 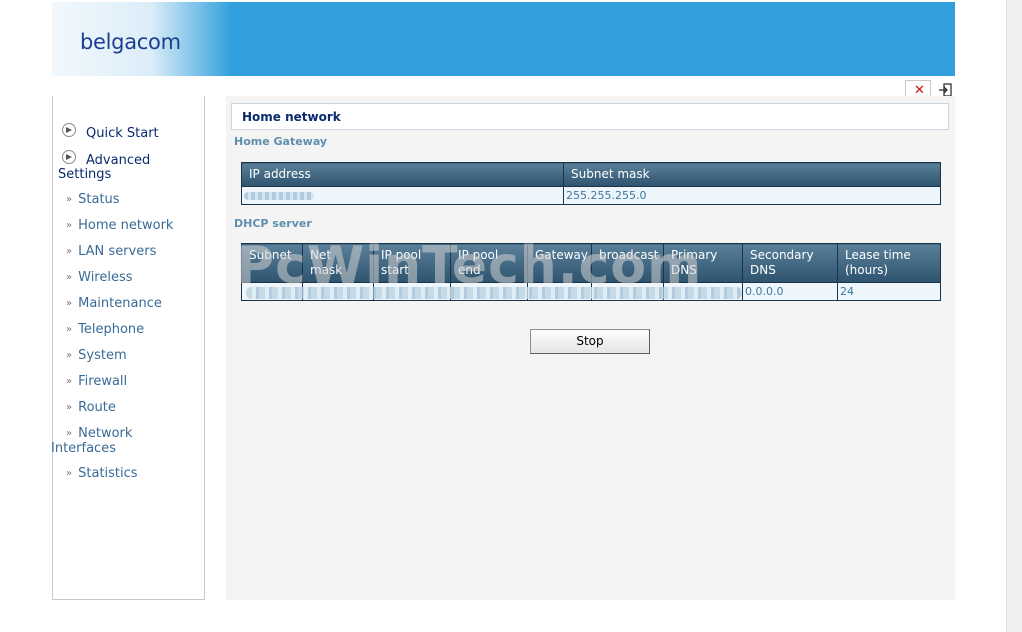 What do you see at coordinates (1014, 316) in the screenshot?
I see `vertical-scrollbar` at bounding box center [1014, 316].